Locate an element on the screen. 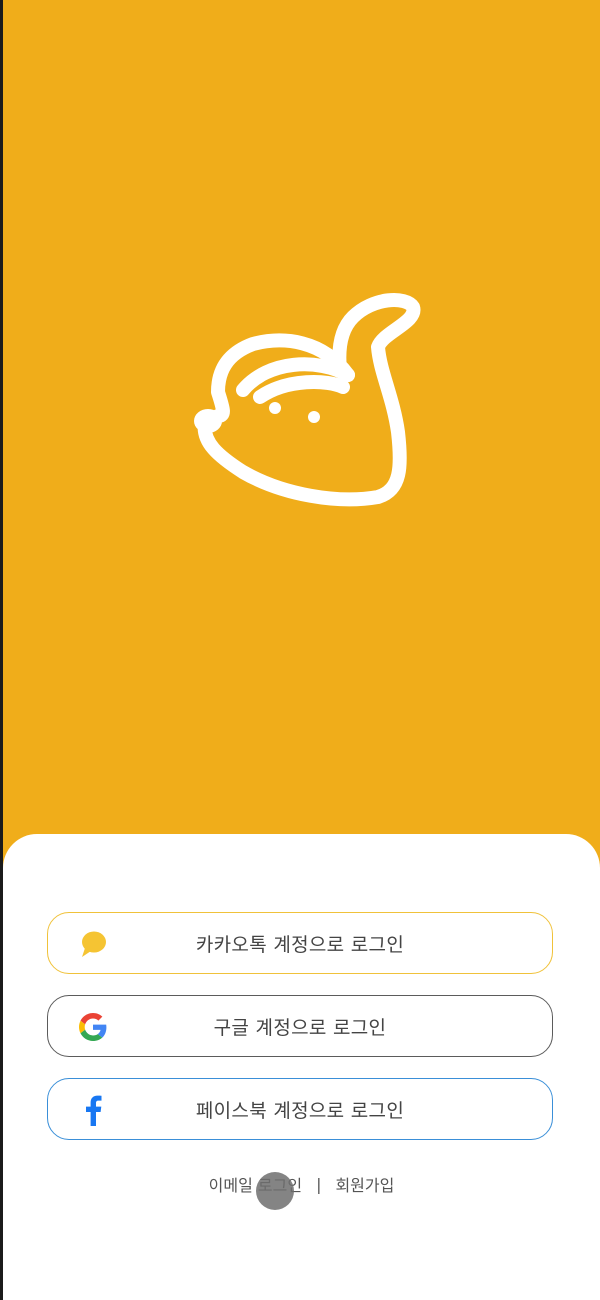 This screenshot has width=600, height=1300. kakao-login-button: 카카오톡 계정으로 로그인 is located at coordinates (300, 943).